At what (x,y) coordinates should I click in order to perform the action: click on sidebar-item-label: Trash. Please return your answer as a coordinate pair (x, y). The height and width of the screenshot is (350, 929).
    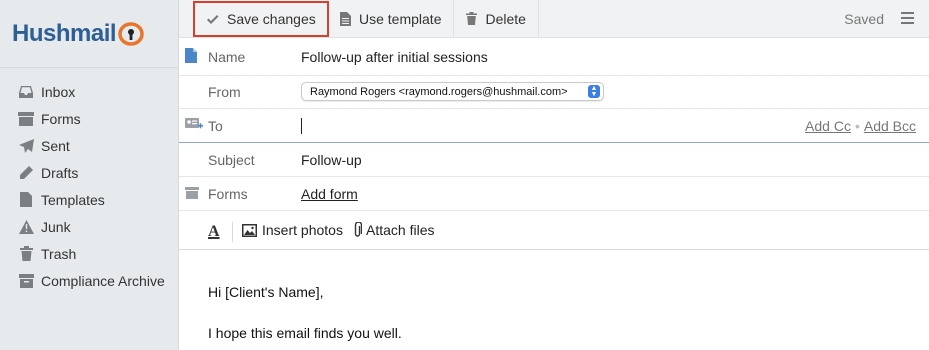
    Looking at the image, I should click on (59, 253).